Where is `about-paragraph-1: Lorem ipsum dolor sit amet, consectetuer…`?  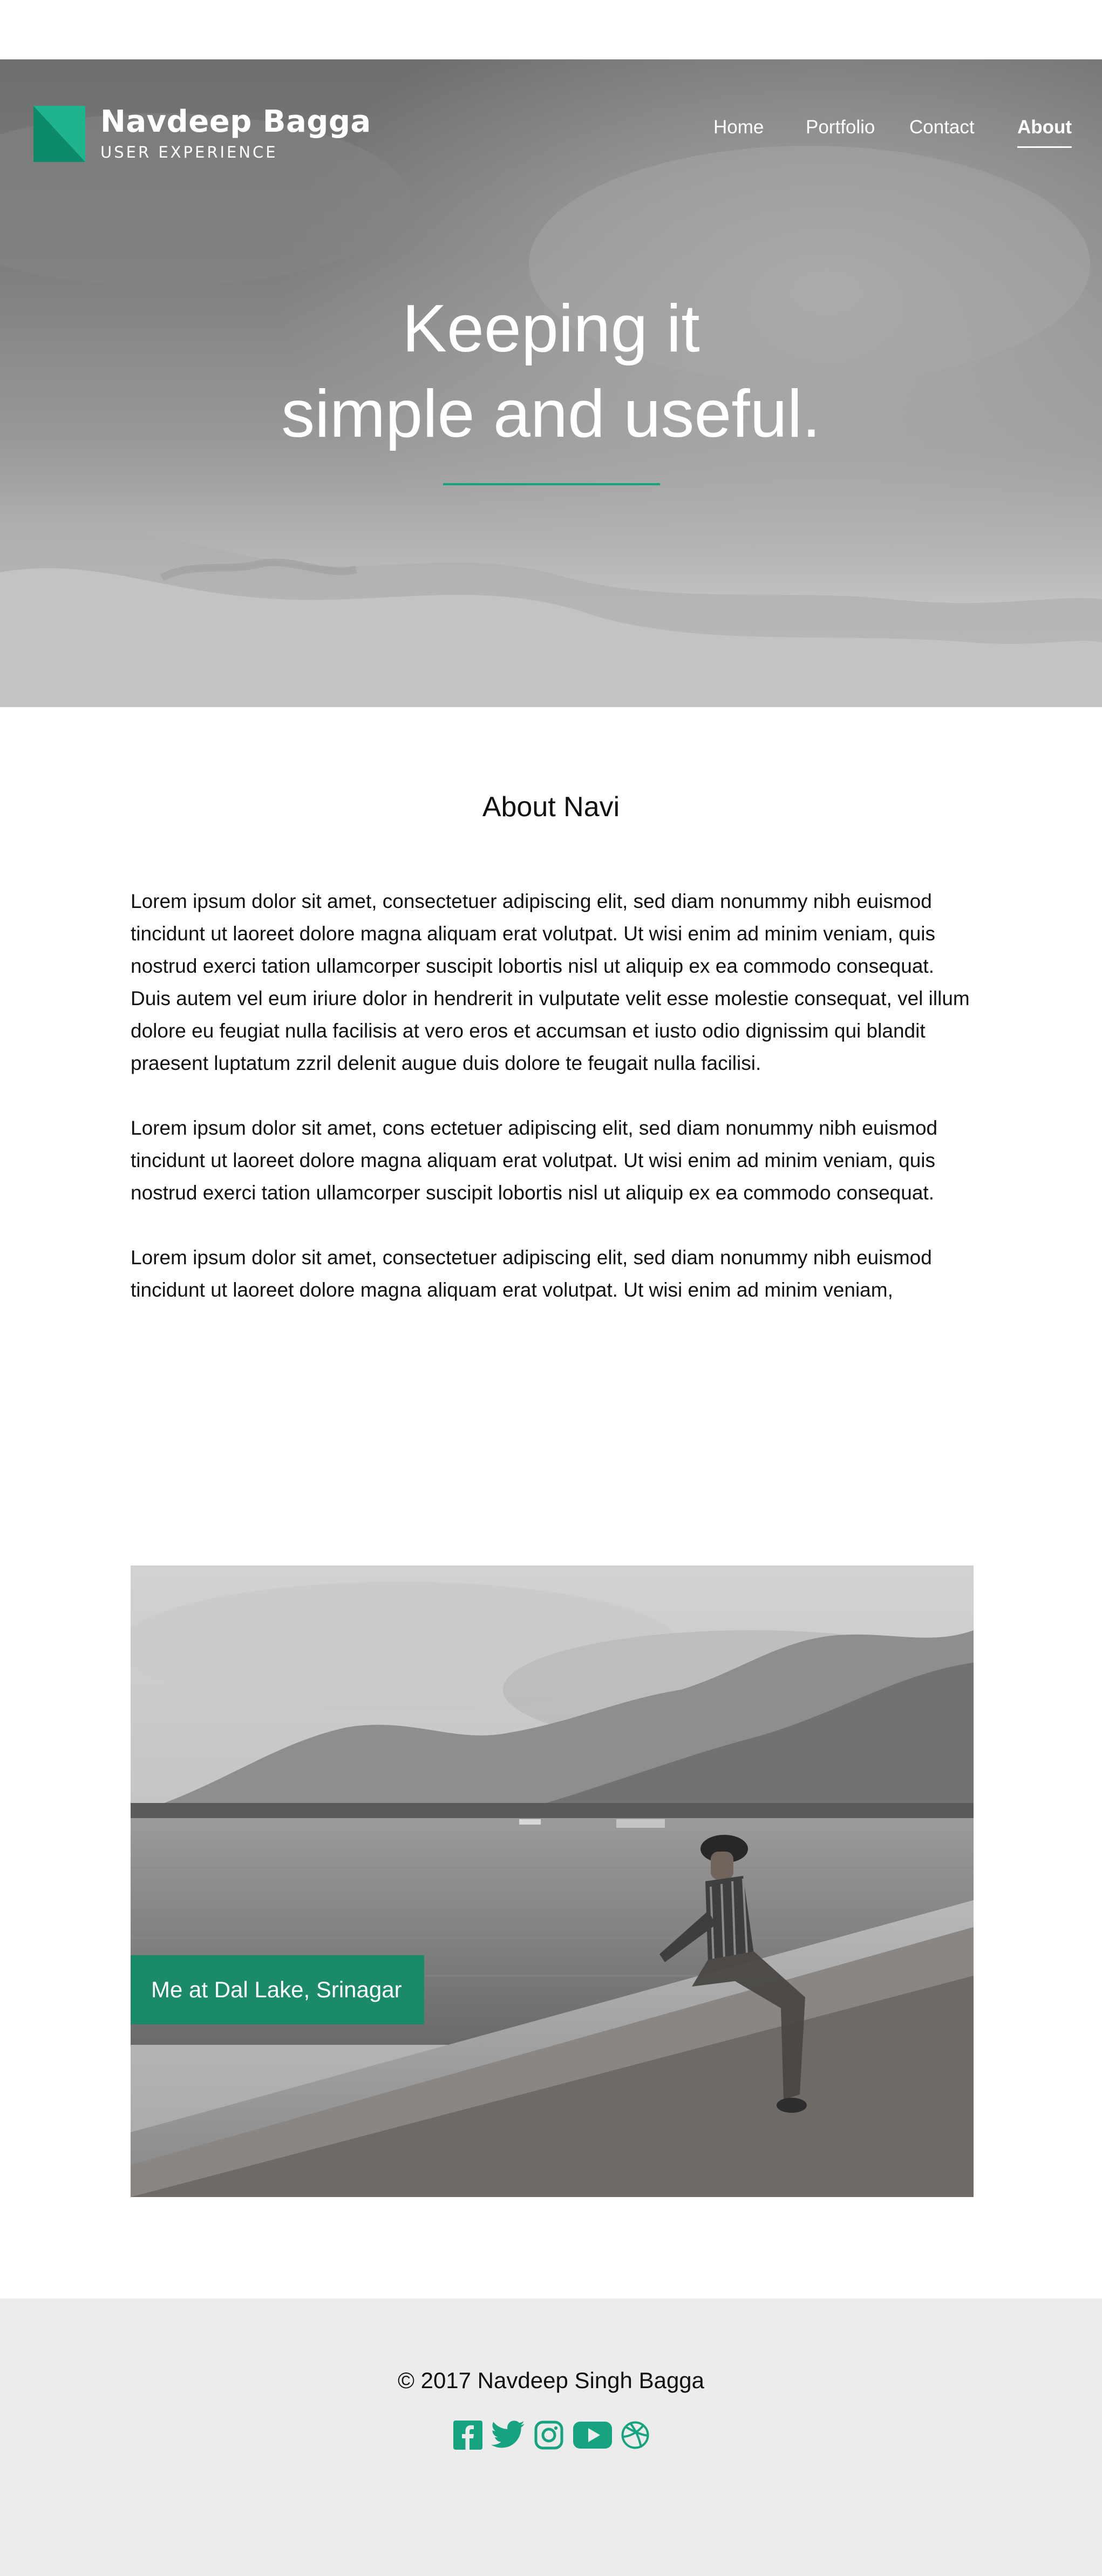 about-paragraph-1: Lorem ipsum dolor sit amet, consectetuer… is located at coordinates (550, 982).